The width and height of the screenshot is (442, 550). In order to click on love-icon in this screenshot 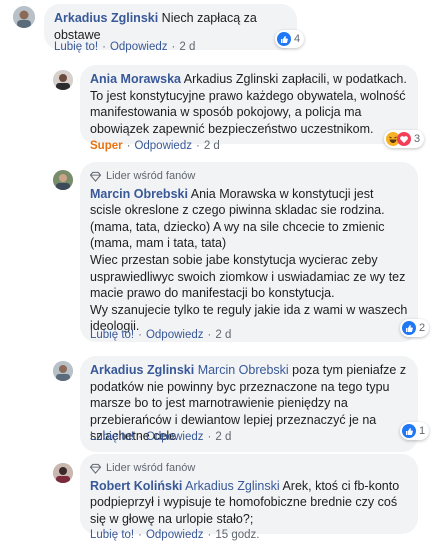, I will do `click(404, 139)`.